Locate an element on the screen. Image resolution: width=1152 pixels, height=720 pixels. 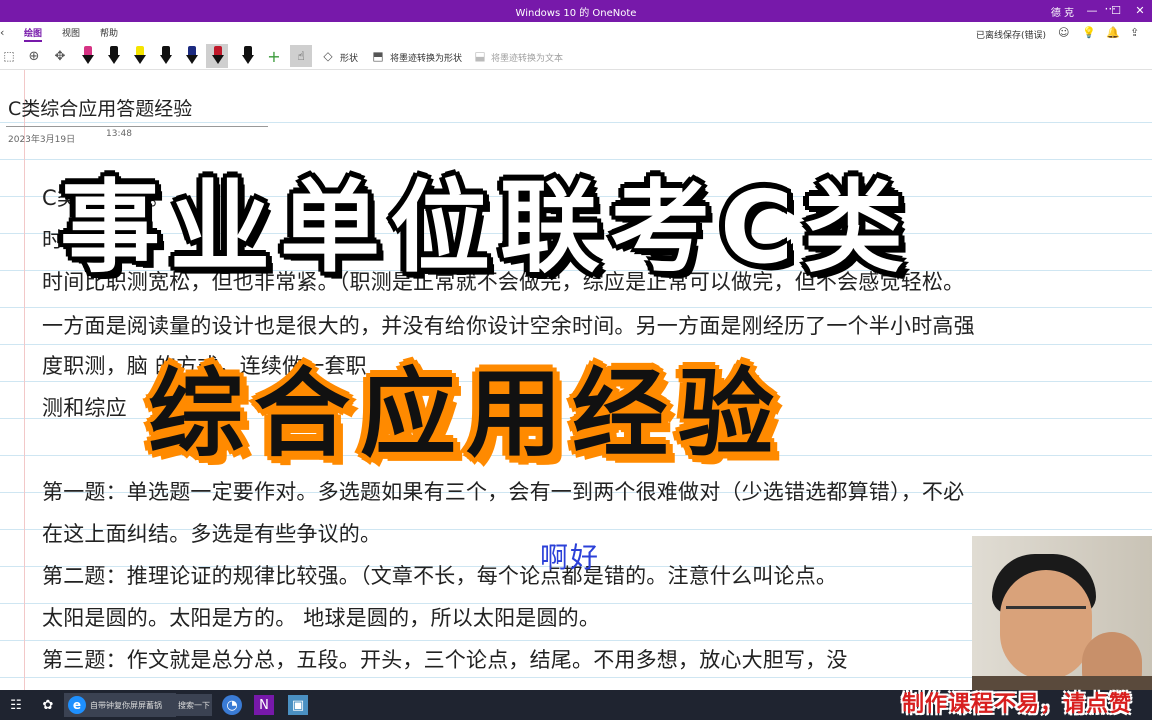
save-status: 已离线保存(错误) is located at coordinates (1011, 36).